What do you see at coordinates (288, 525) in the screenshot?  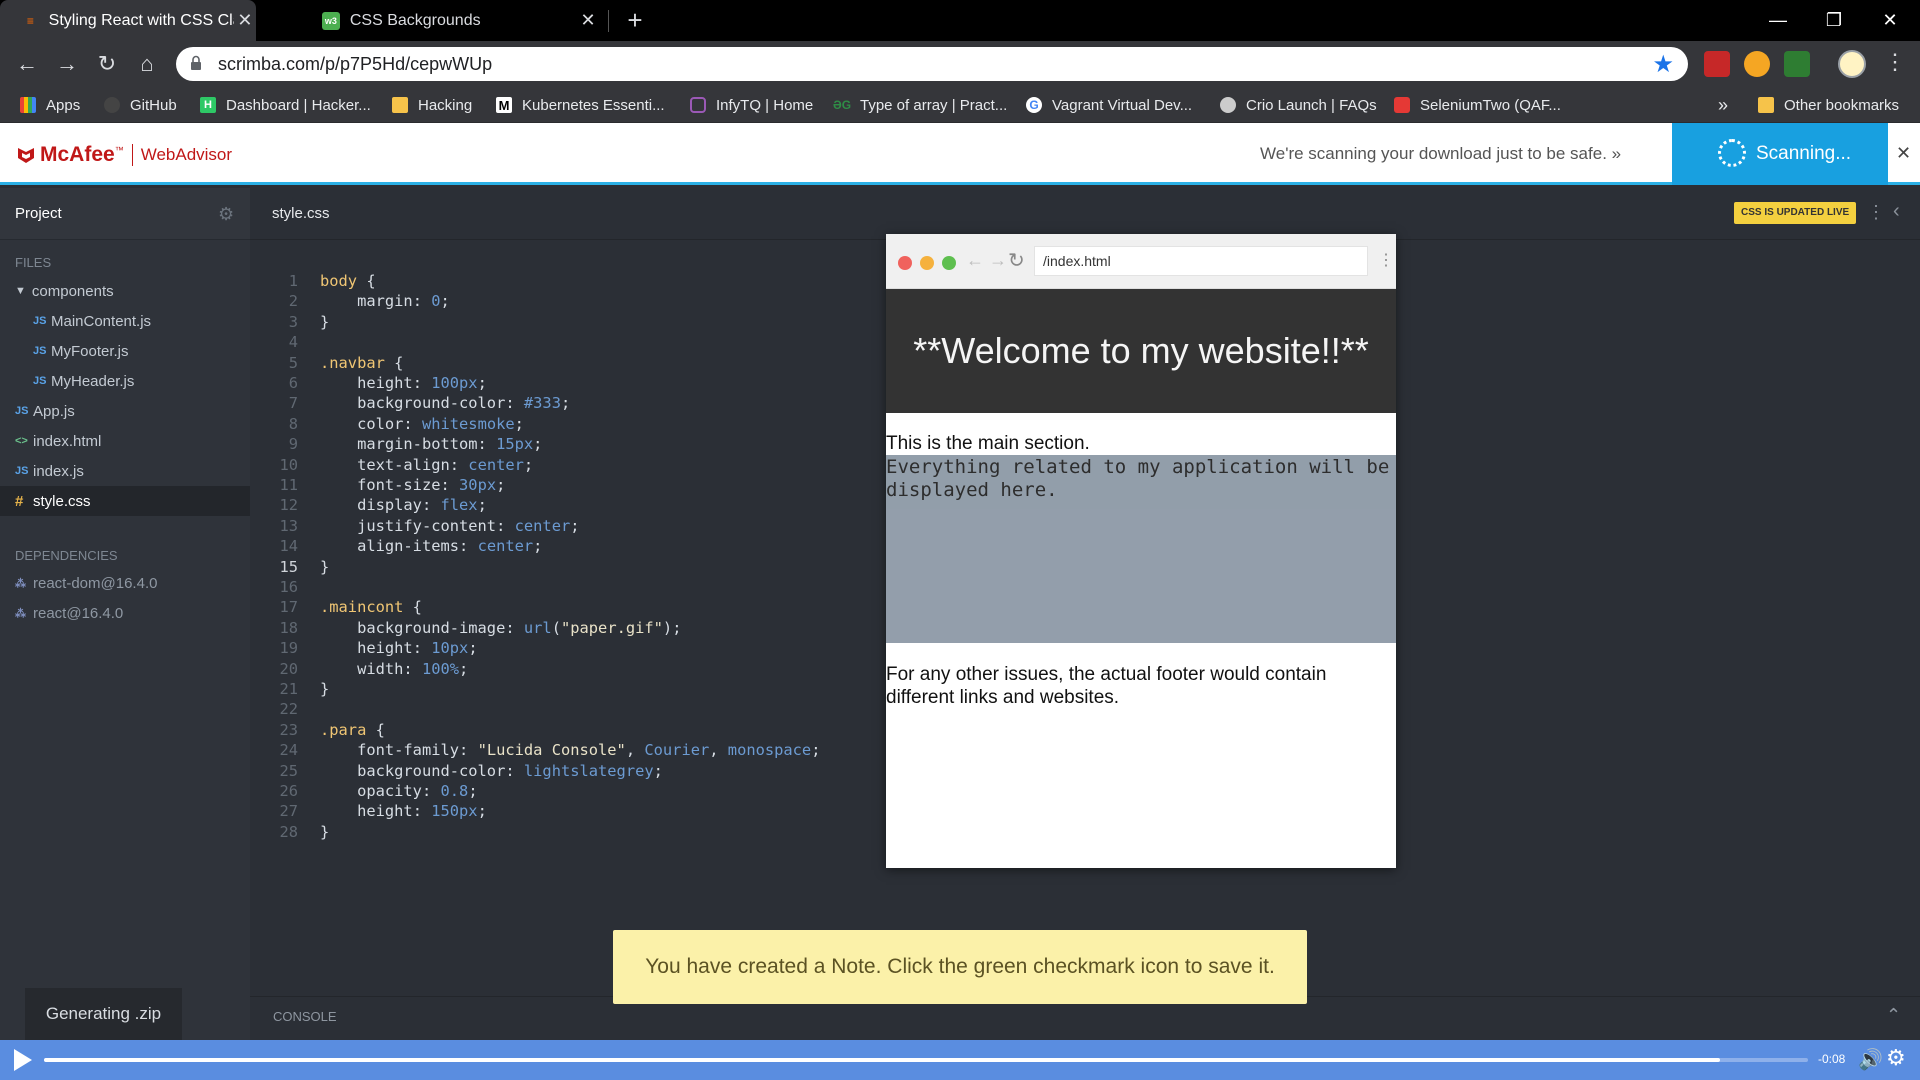 I see `line-number: 13` at bounding box center [288, 525].